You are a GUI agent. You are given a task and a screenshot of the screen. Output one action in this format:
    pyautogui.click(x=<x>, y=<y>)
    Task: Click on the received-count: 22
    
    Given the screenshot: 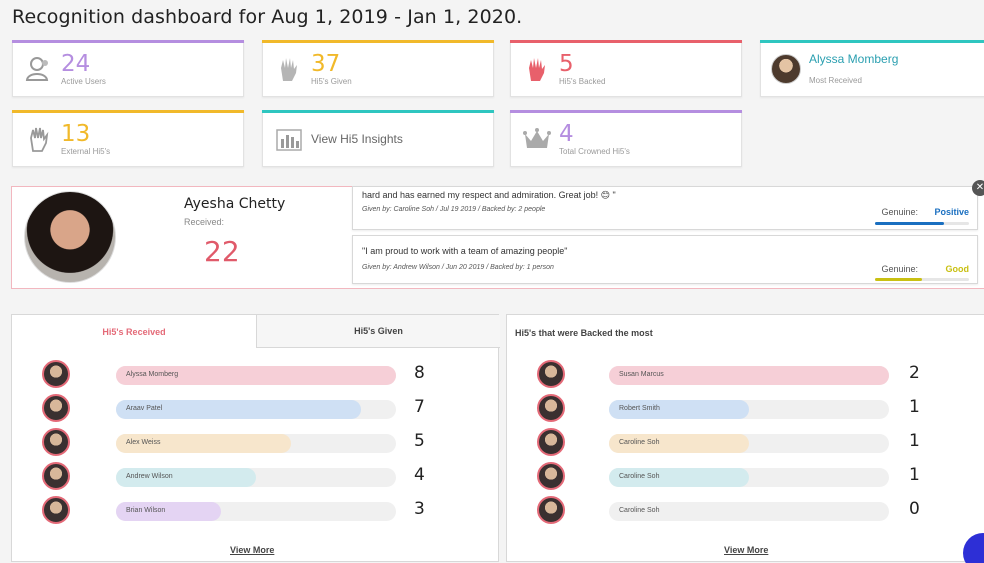 What is the action you would take?
    pyautogui.click(x=222, y=251)
    